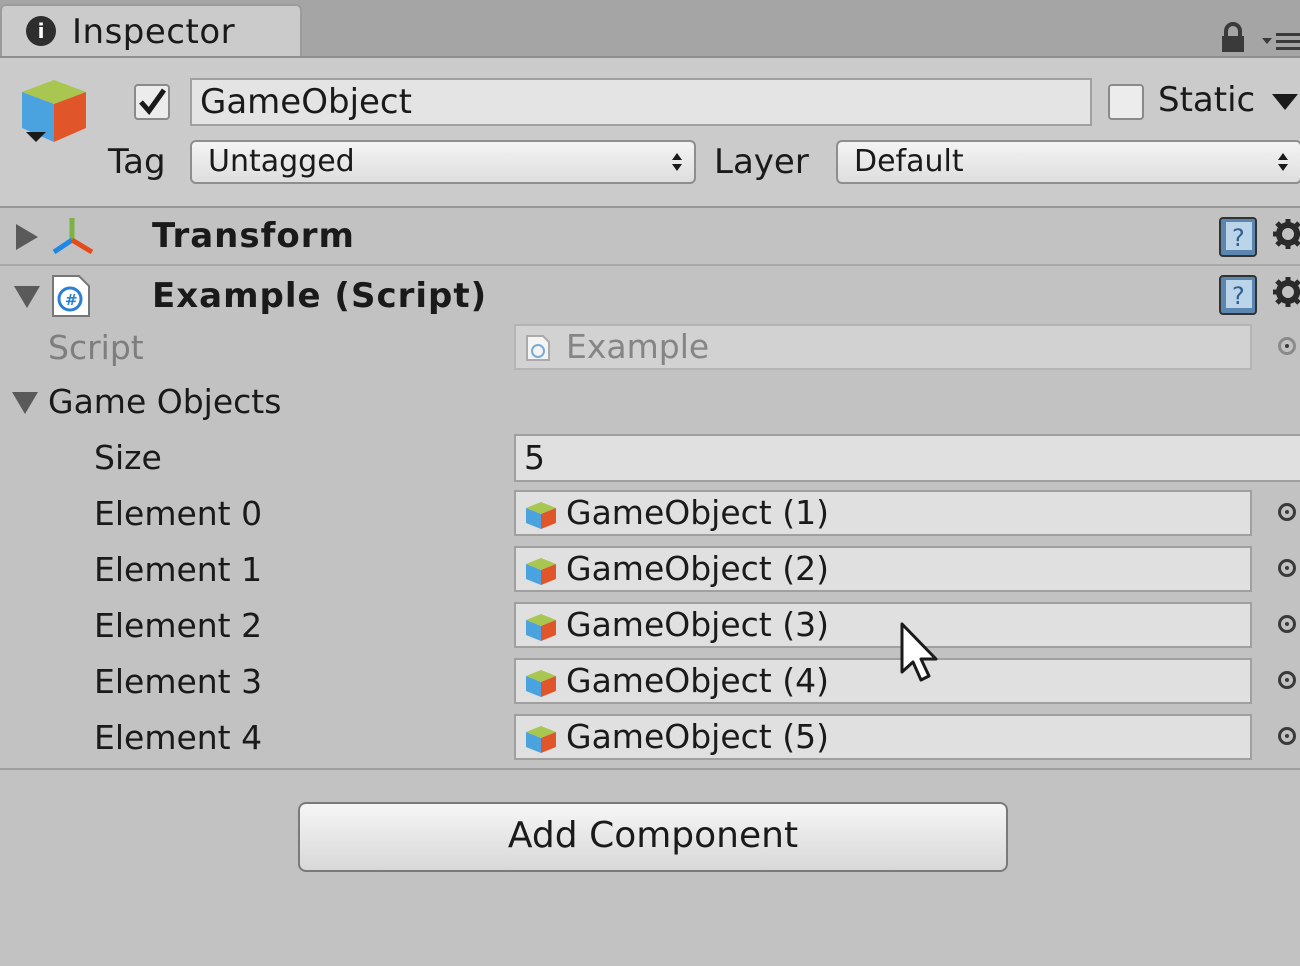 The height and width of the screenshot is (966, 1300). I want to click on element-label: Element 4, so click(178, 737).